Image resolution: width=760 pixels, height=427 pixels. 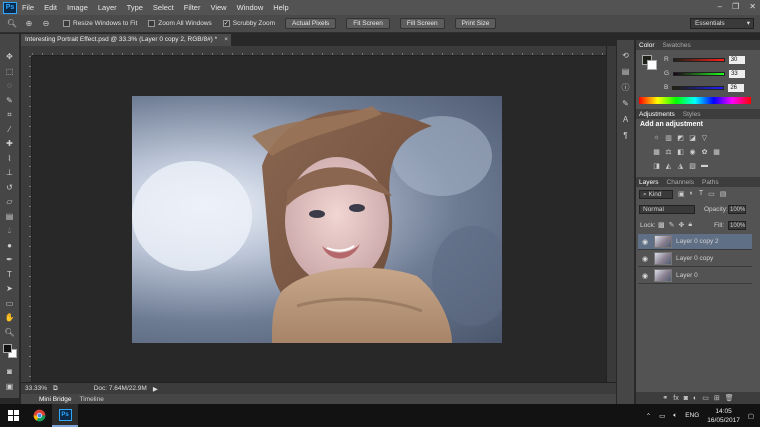 I want to click on maximize-button: ❐, so click(x=735, y=6).